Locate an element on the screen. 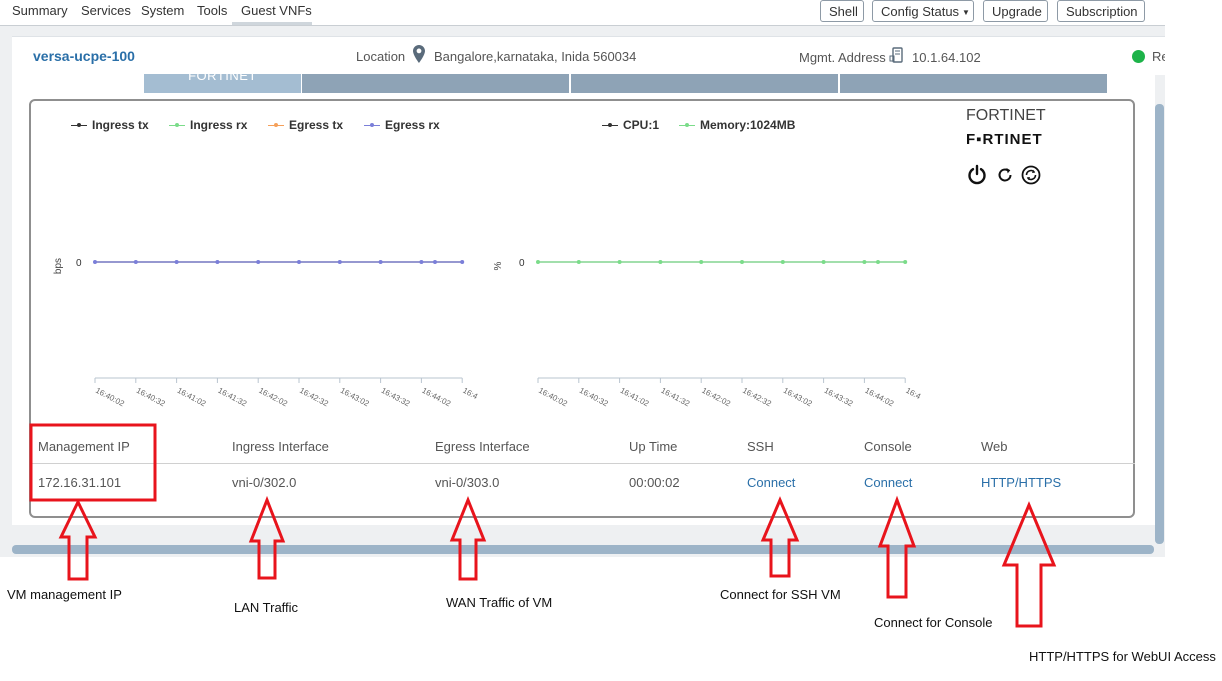  subscription-button: Subscription is located at coordinates (1101, 11).